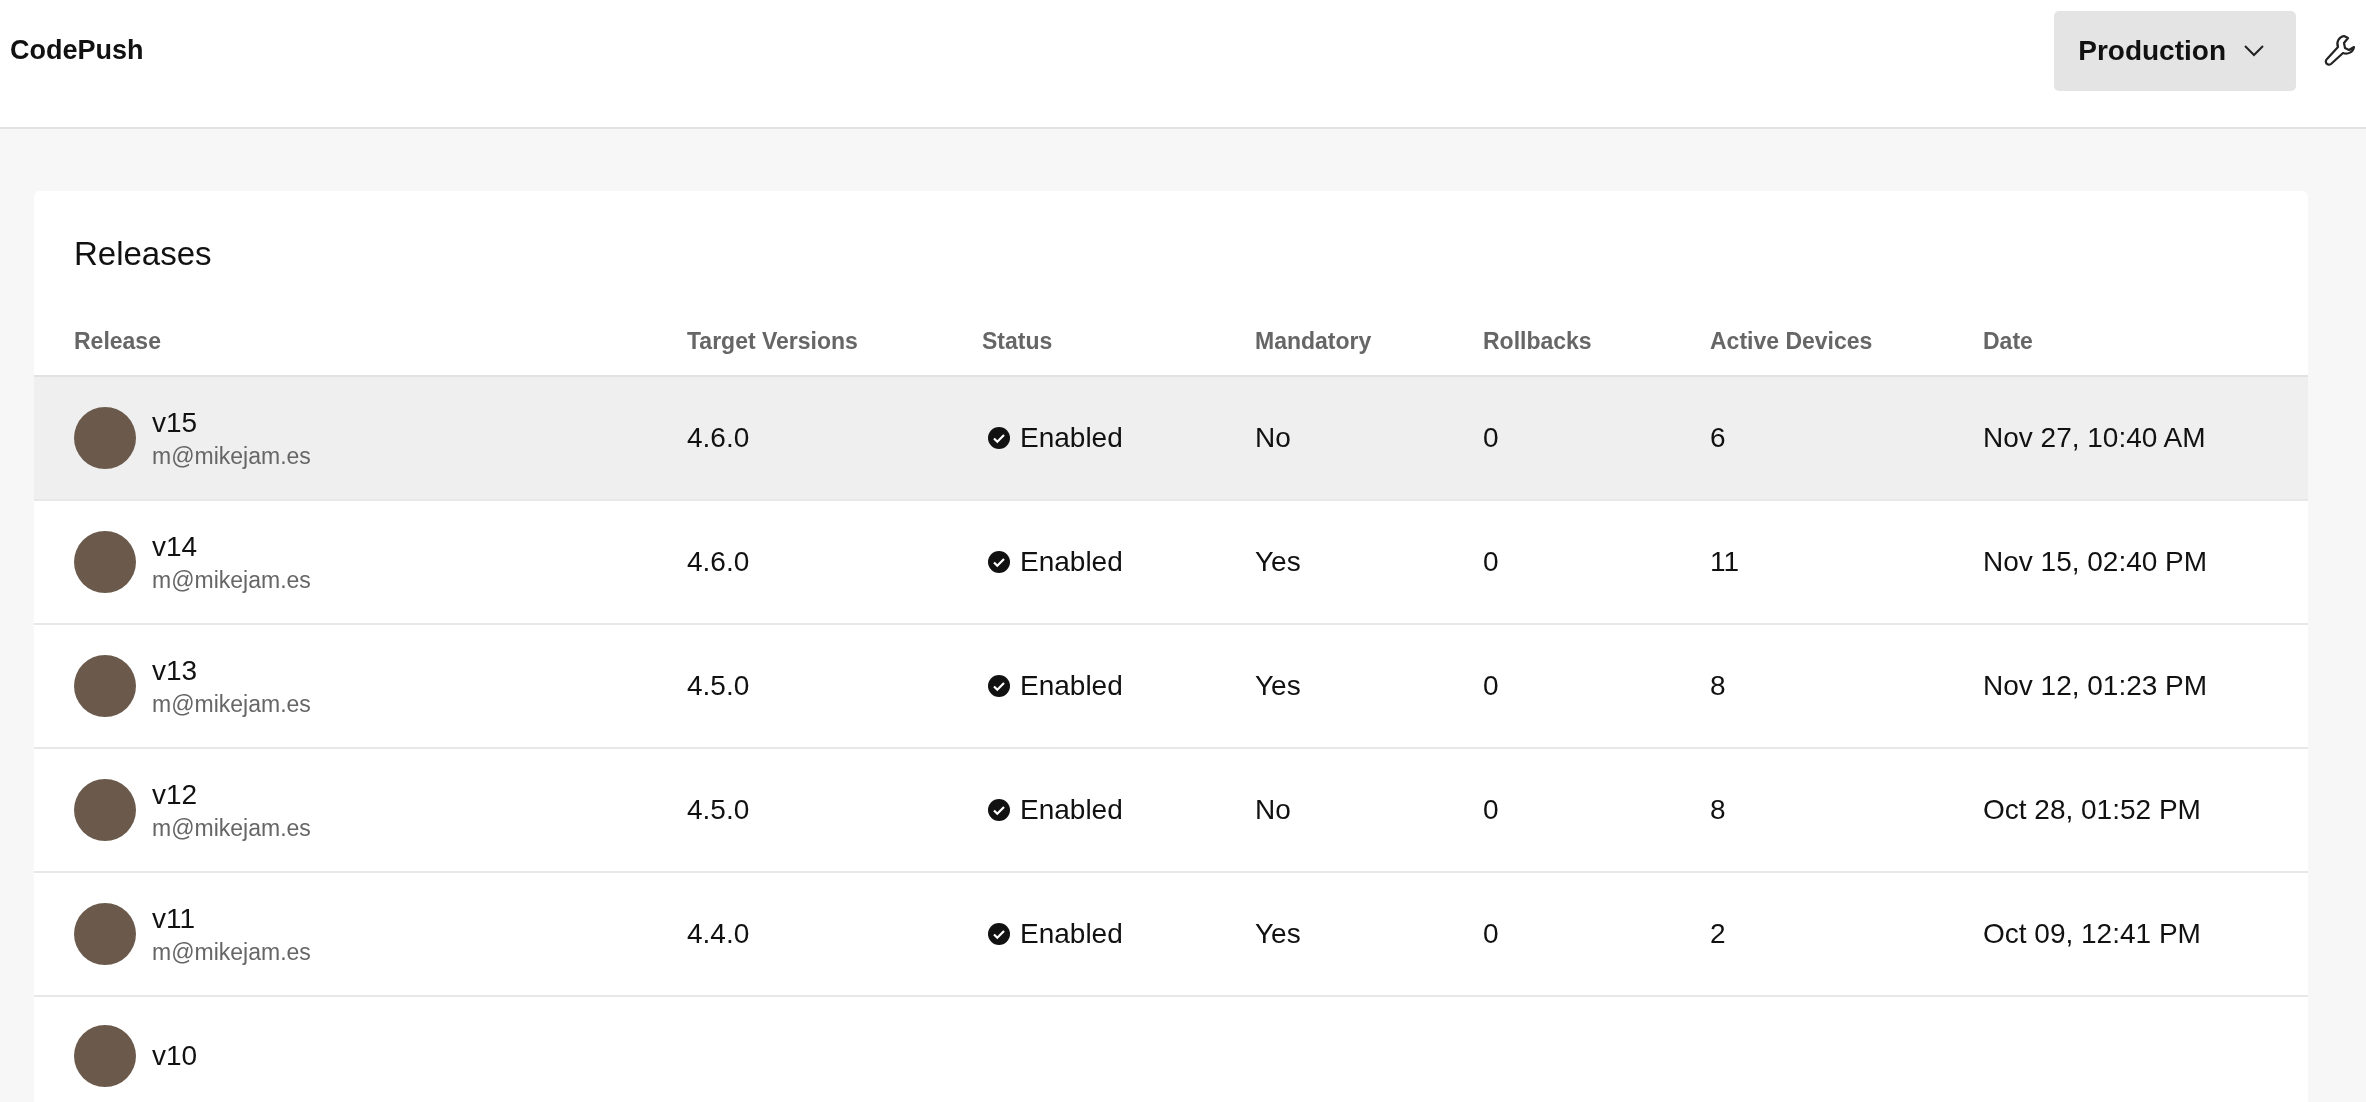 The height and width of the screenshot is (1102, 2366). What do you see at coordinates (2095, 438) in the screenshot?
I see `date-cell-text: Nov 27, 10:40 AM` at bounding box center [2095, 438].